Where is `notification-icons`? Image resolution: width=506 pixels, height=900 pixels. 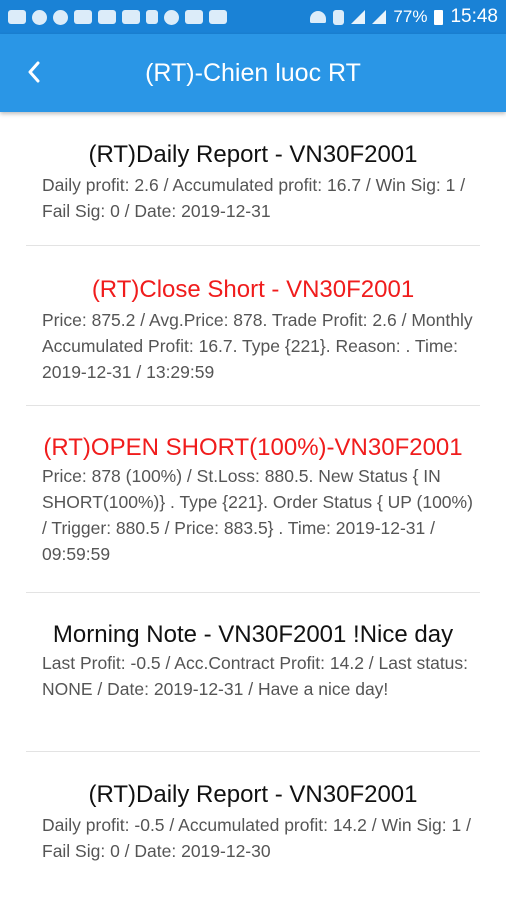
notification-icons is located at coordinates (117, 17).